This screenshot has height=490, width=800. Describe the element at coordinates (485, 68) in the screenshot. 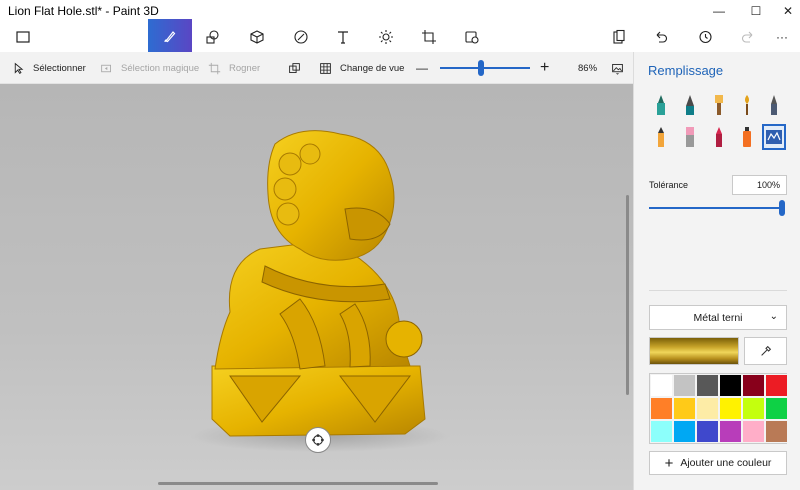

I see `zoom-slider-track` at that location.